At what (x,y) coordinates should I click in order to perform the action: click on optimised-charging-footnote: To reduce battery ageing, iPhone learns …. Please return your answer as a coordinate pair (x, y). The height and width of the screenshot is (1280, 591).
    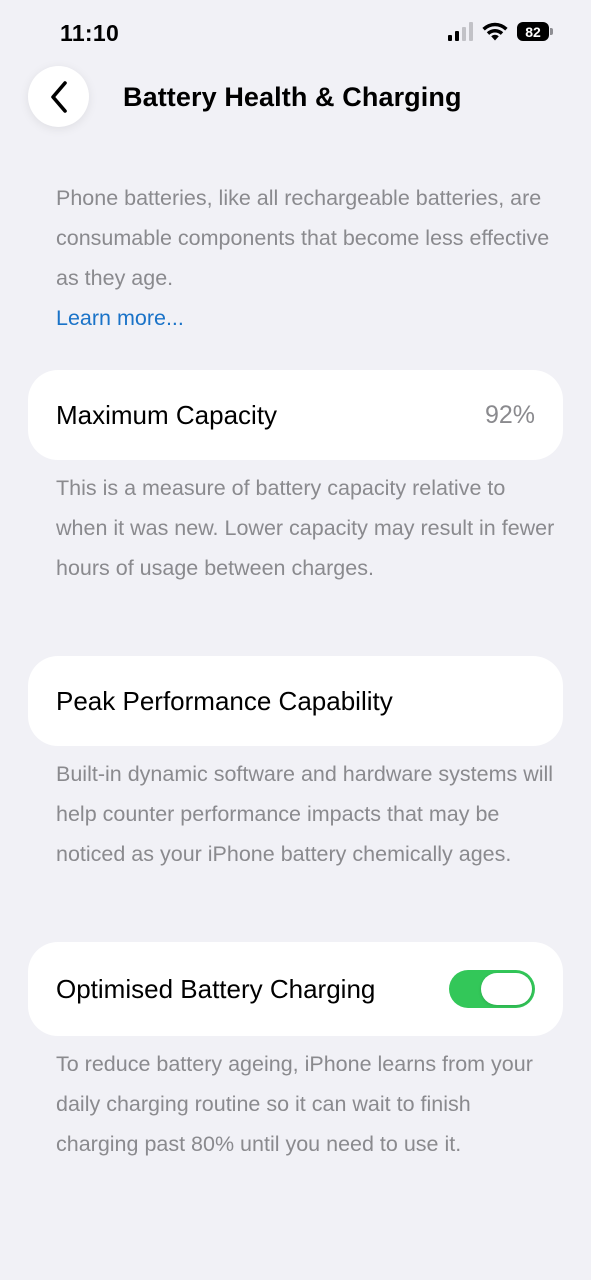
    Looking at the image, I should click on (294, 1104).